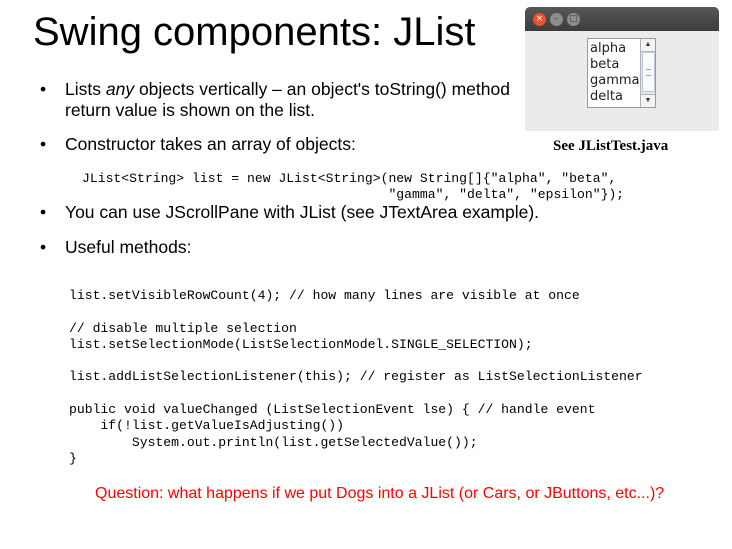 The height and width of the screenshot is (549, 732). I want to click on window-titlebar: × – □, so click(622, 19).